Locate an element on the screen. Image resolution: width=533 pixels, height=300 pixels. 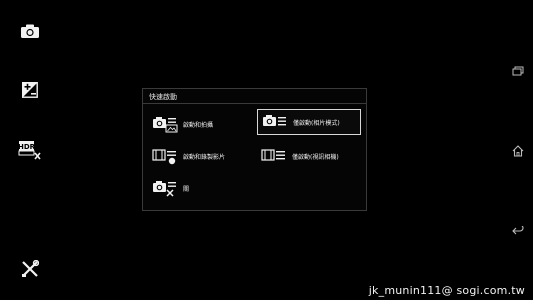
option-label: 僅啟動(視訊相機) is located at coordinates (315, 157).